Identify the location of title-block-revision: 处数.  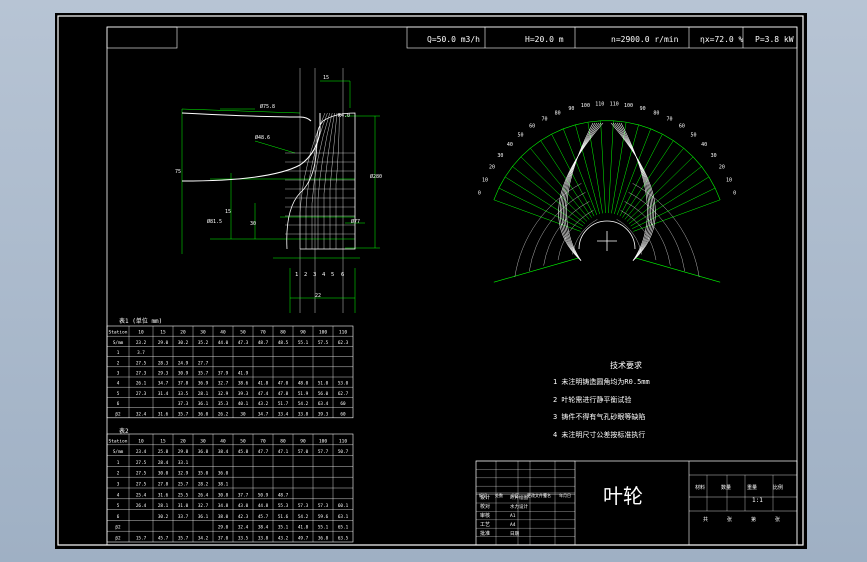
(499, 495).